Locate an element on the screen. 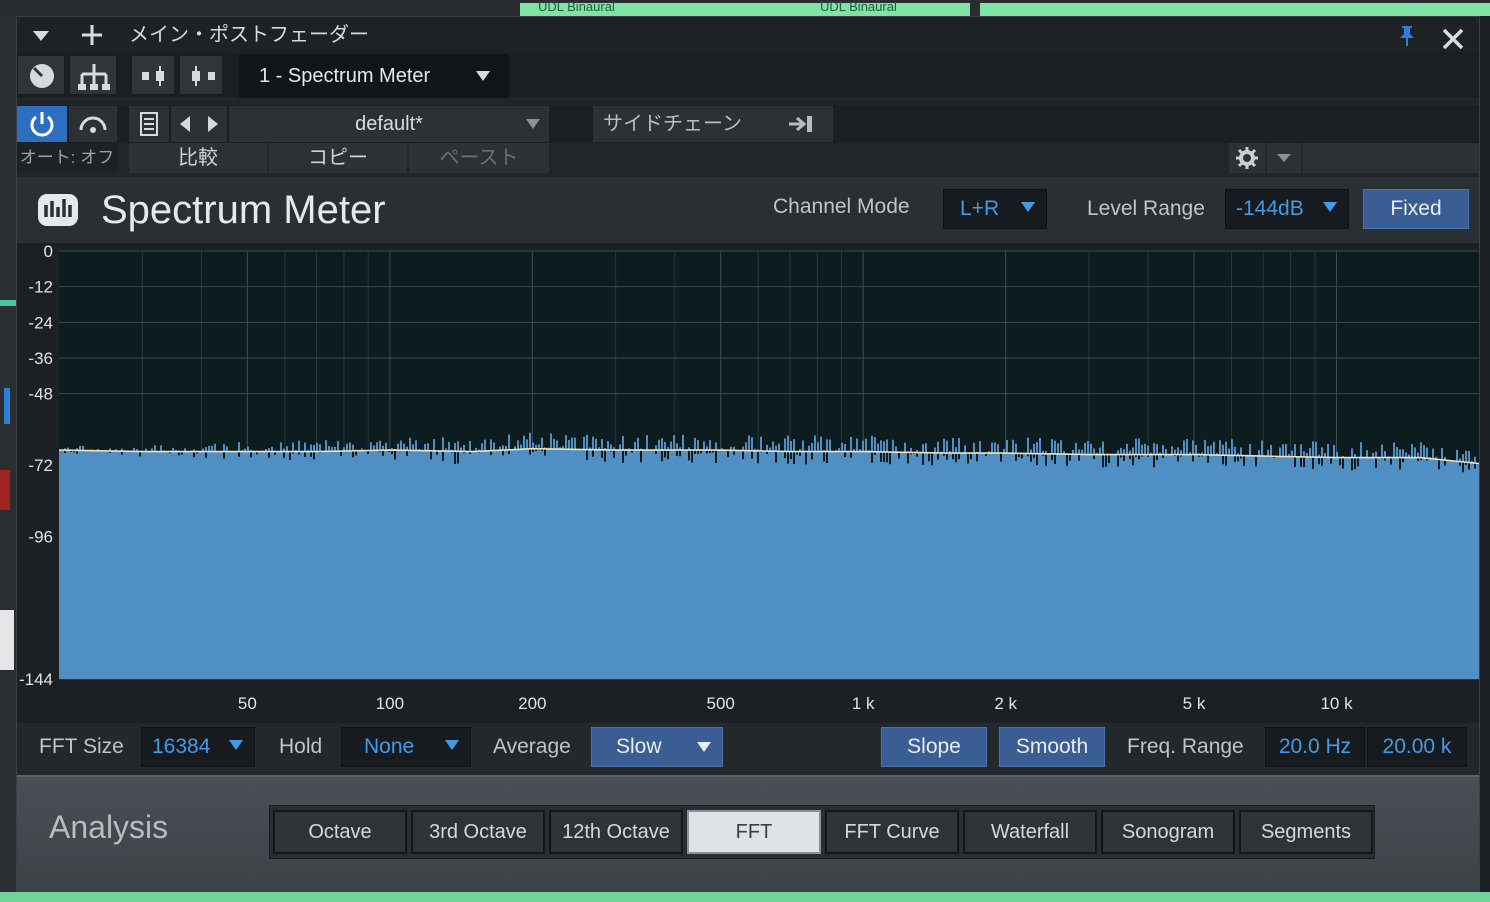 The width and height of the screenshot is (1490, 902). x-tick-label: 5 k is located at coordinates (1194, 703).